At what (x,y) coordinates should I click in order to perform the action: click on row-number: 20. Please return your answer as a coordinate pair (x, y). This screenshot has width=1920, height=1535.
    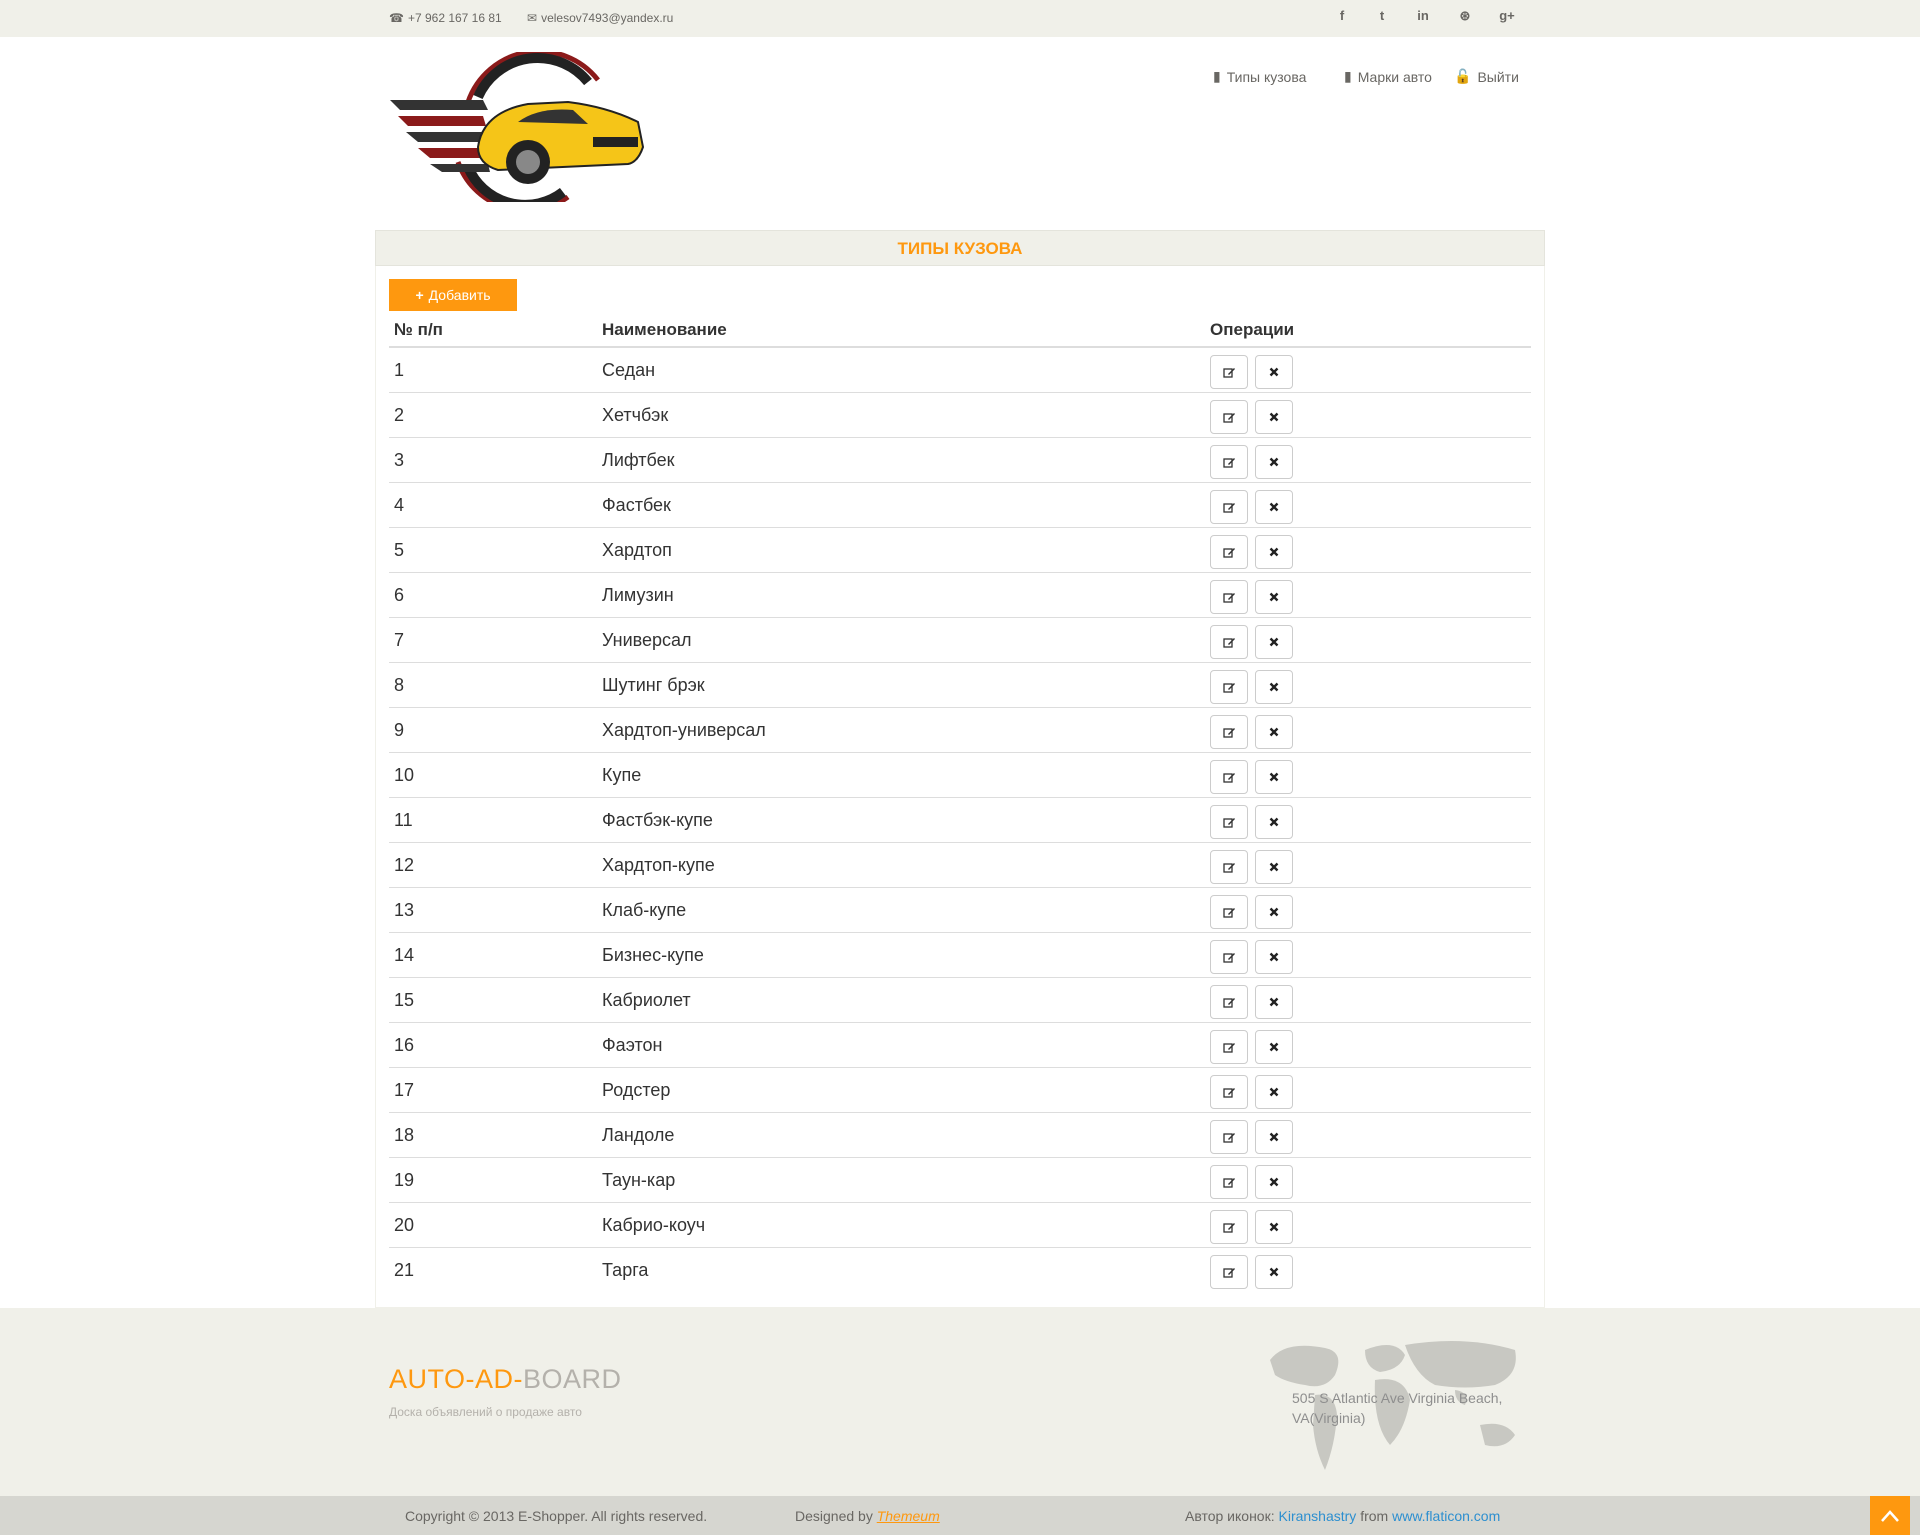
    Looking at the image, I should click on (404, 1225).